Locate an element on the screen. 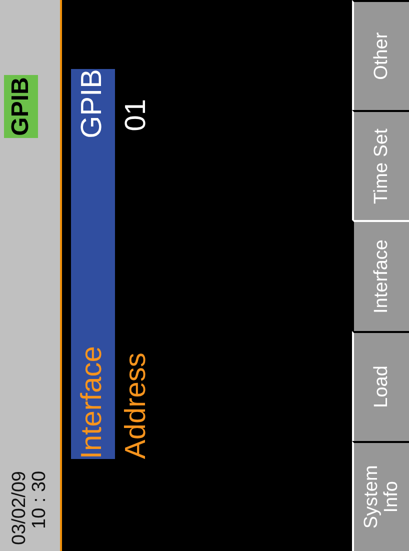  time-text: 10 : 30 is located at coordinates (40, 500).